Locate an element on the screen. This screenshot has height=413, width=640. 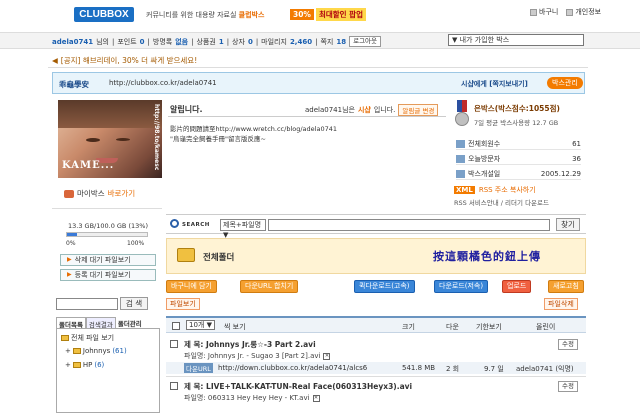
intro-owner: adela0741님은 시샵 입니다. 알림글 변경 is located at coordinates (372, 110).